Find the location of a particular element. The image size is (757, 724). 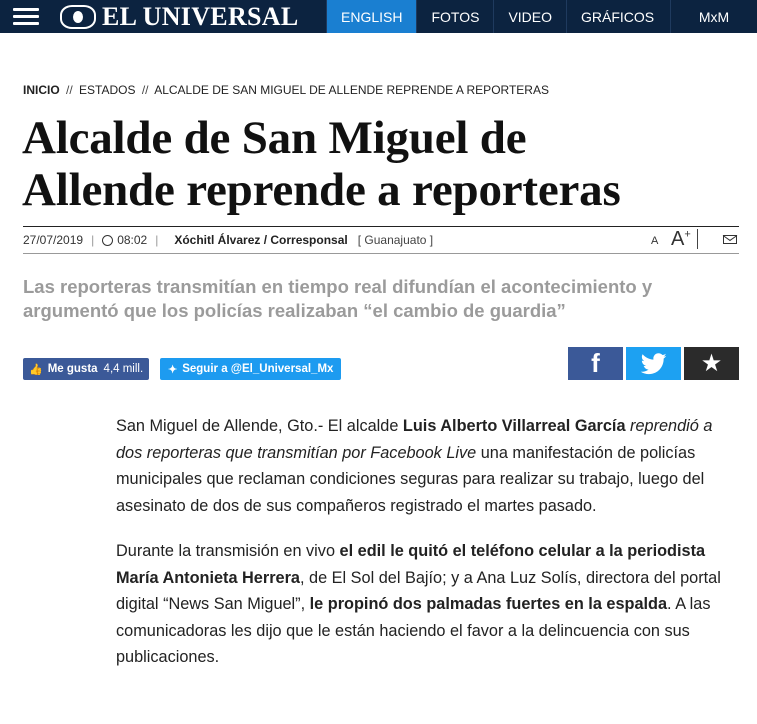

nav-english: ENGLISH is located at coordinates (371, 16).